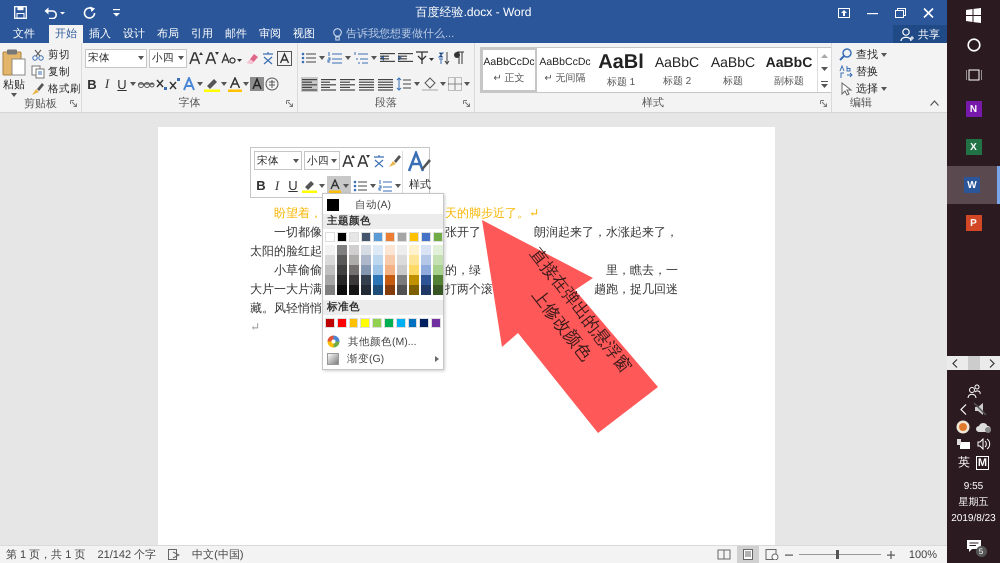 Image resolution: width=1000 pixels, height=563 pixels. I want to click on align-center-icon, so click(328, 84).